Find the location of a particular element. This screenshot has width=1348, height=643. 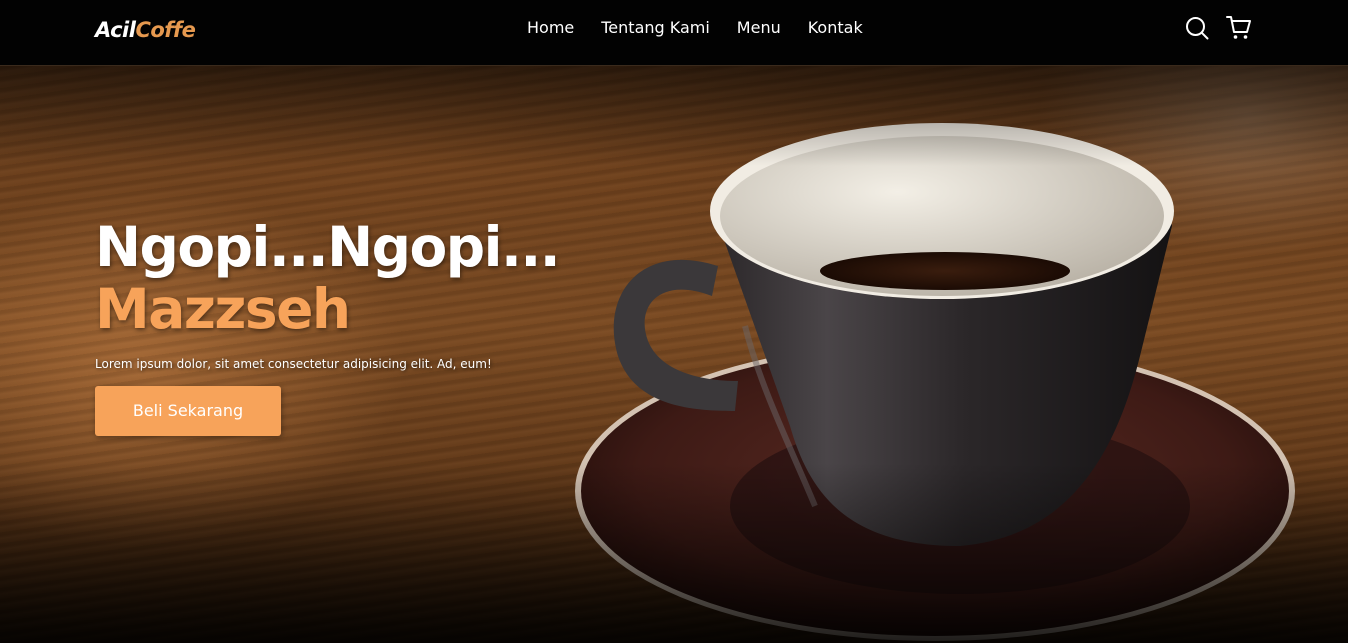

nav-link-kontak: Kontak is located at coordinates (835, 28).